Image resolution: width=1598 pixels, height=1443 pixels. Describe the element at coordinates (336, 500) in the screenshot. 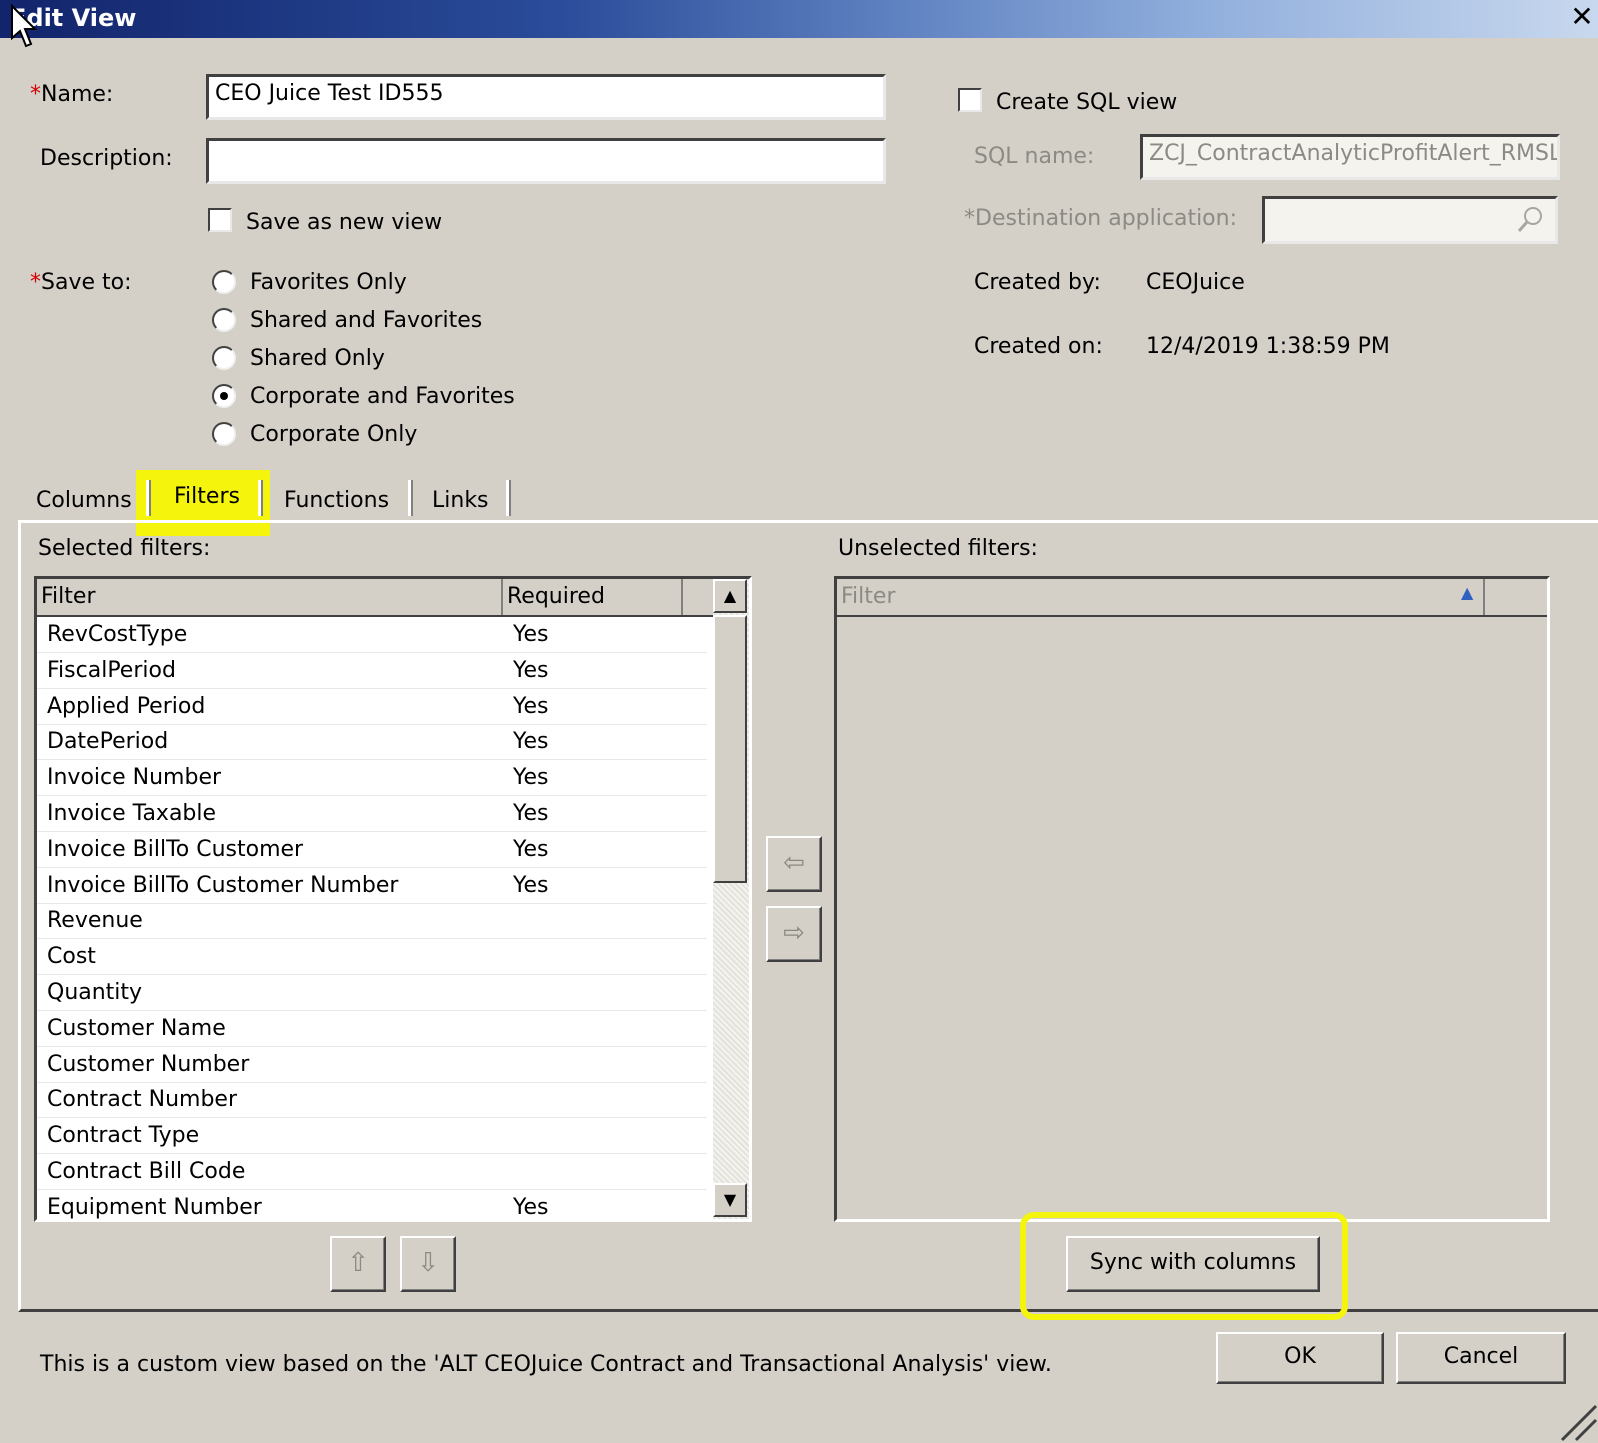

I see `tab-functions: Functions` at that location.